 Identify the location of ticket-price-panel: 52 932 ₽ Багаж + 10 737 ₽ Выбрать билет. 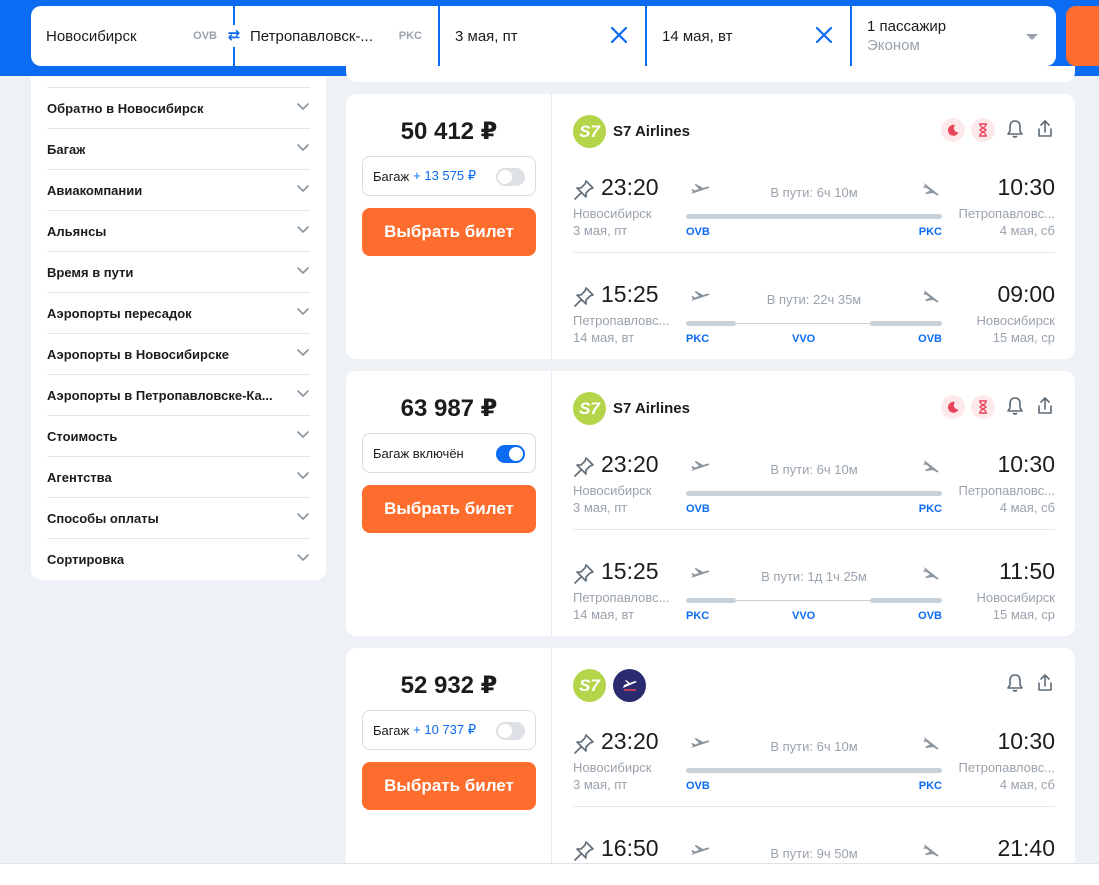
(449, 763).